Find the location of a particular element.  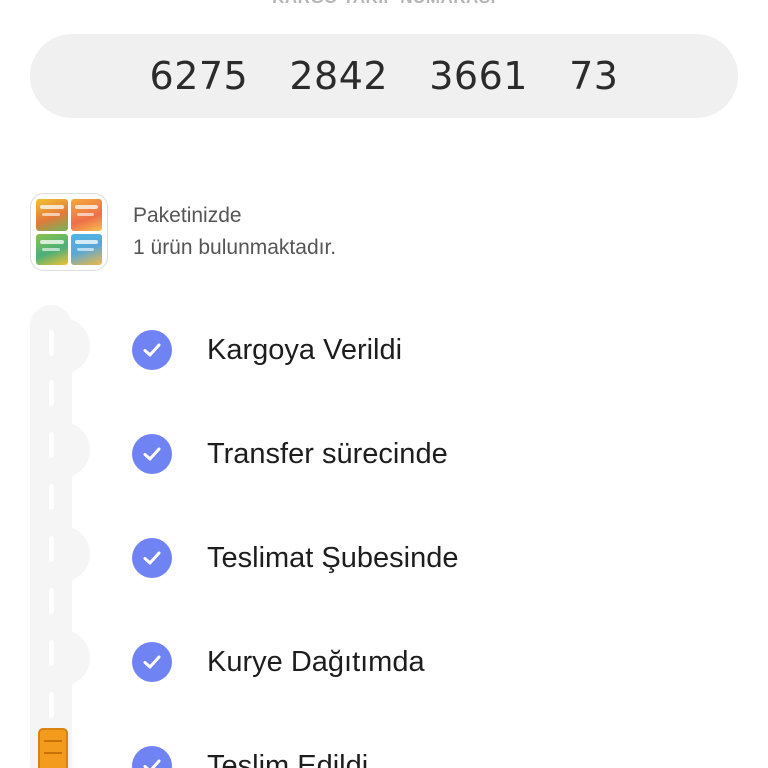

status-step-label: Transfer sürecinde is located at coordinates (327, 453).